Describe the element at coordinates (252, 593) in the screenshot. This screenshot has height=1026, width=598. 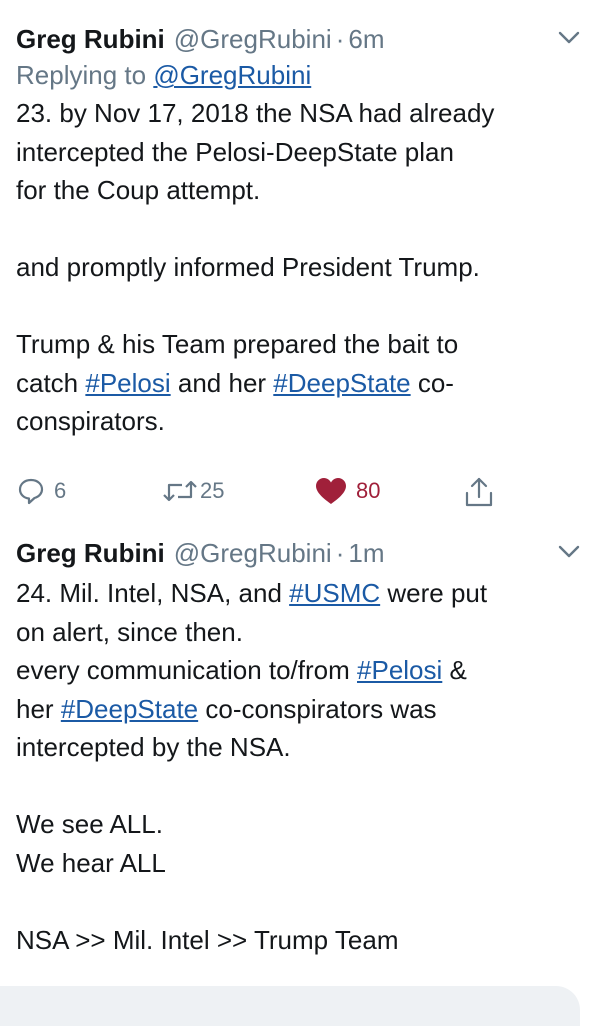
I see `text-line: 24. Mil. Intel, NSA, and #USMC were put` at that location.